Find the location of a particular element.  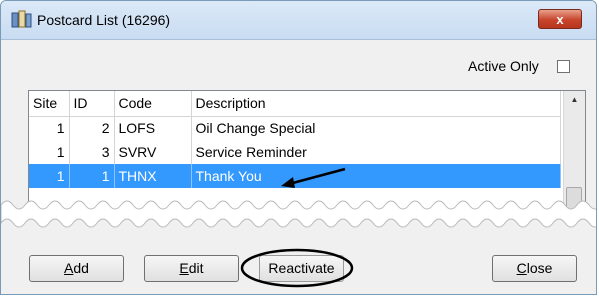

reactivate-button-label: Reactivate is located at coordinates (301, 268).